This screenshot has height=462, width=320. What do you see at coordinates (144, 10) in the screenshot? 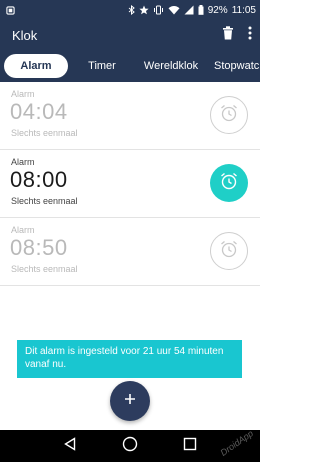
I see `star-icon` at bounding box center [144, 10].